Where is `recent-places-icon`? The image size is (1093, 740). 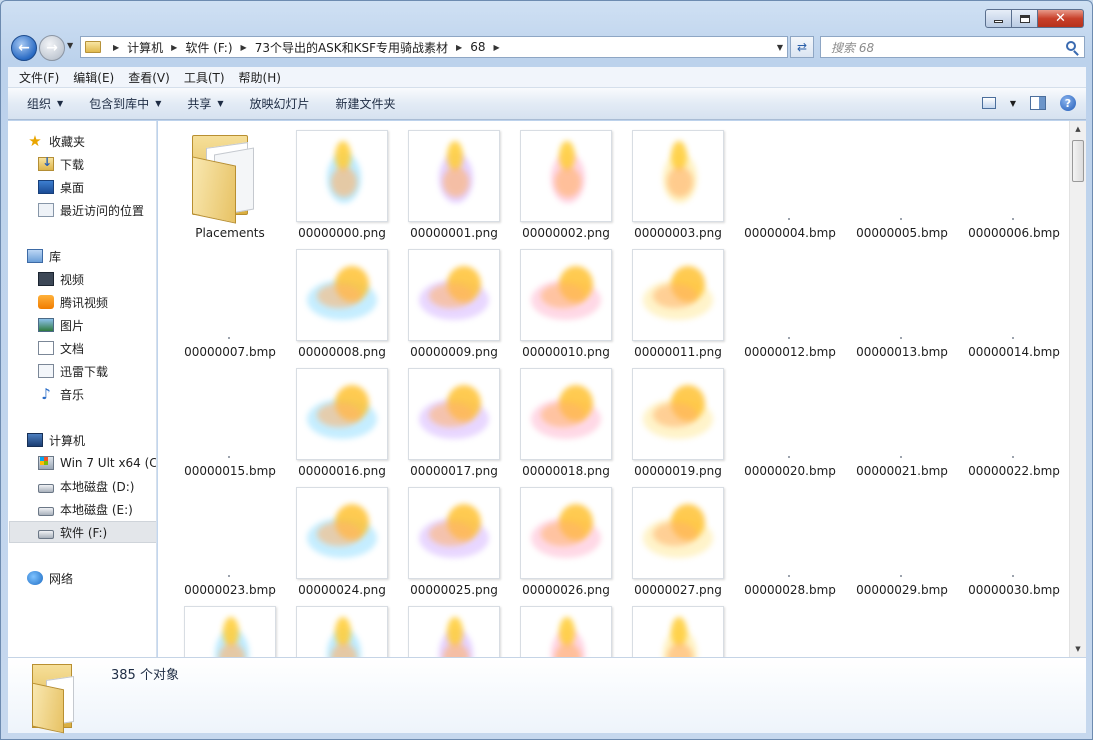
recent-places-icon is located at coordinates (46, 210).